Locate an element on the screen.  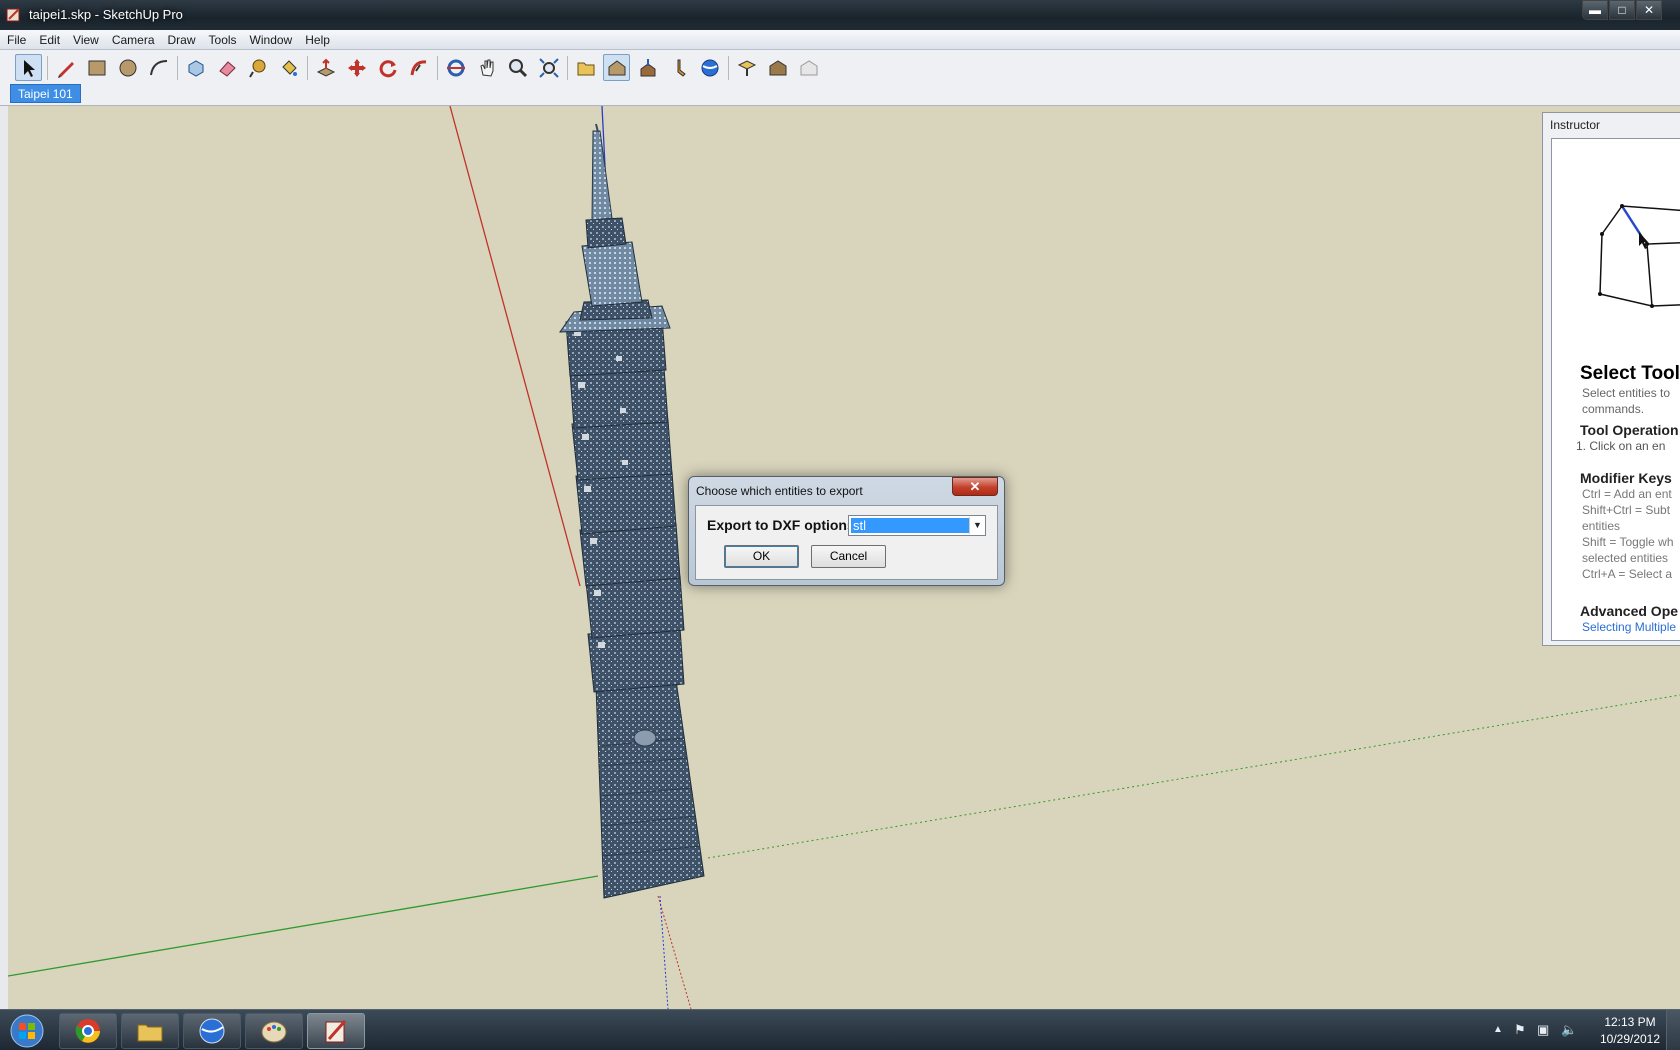
windows-logo-icon is located at coordinates (27, 1031).